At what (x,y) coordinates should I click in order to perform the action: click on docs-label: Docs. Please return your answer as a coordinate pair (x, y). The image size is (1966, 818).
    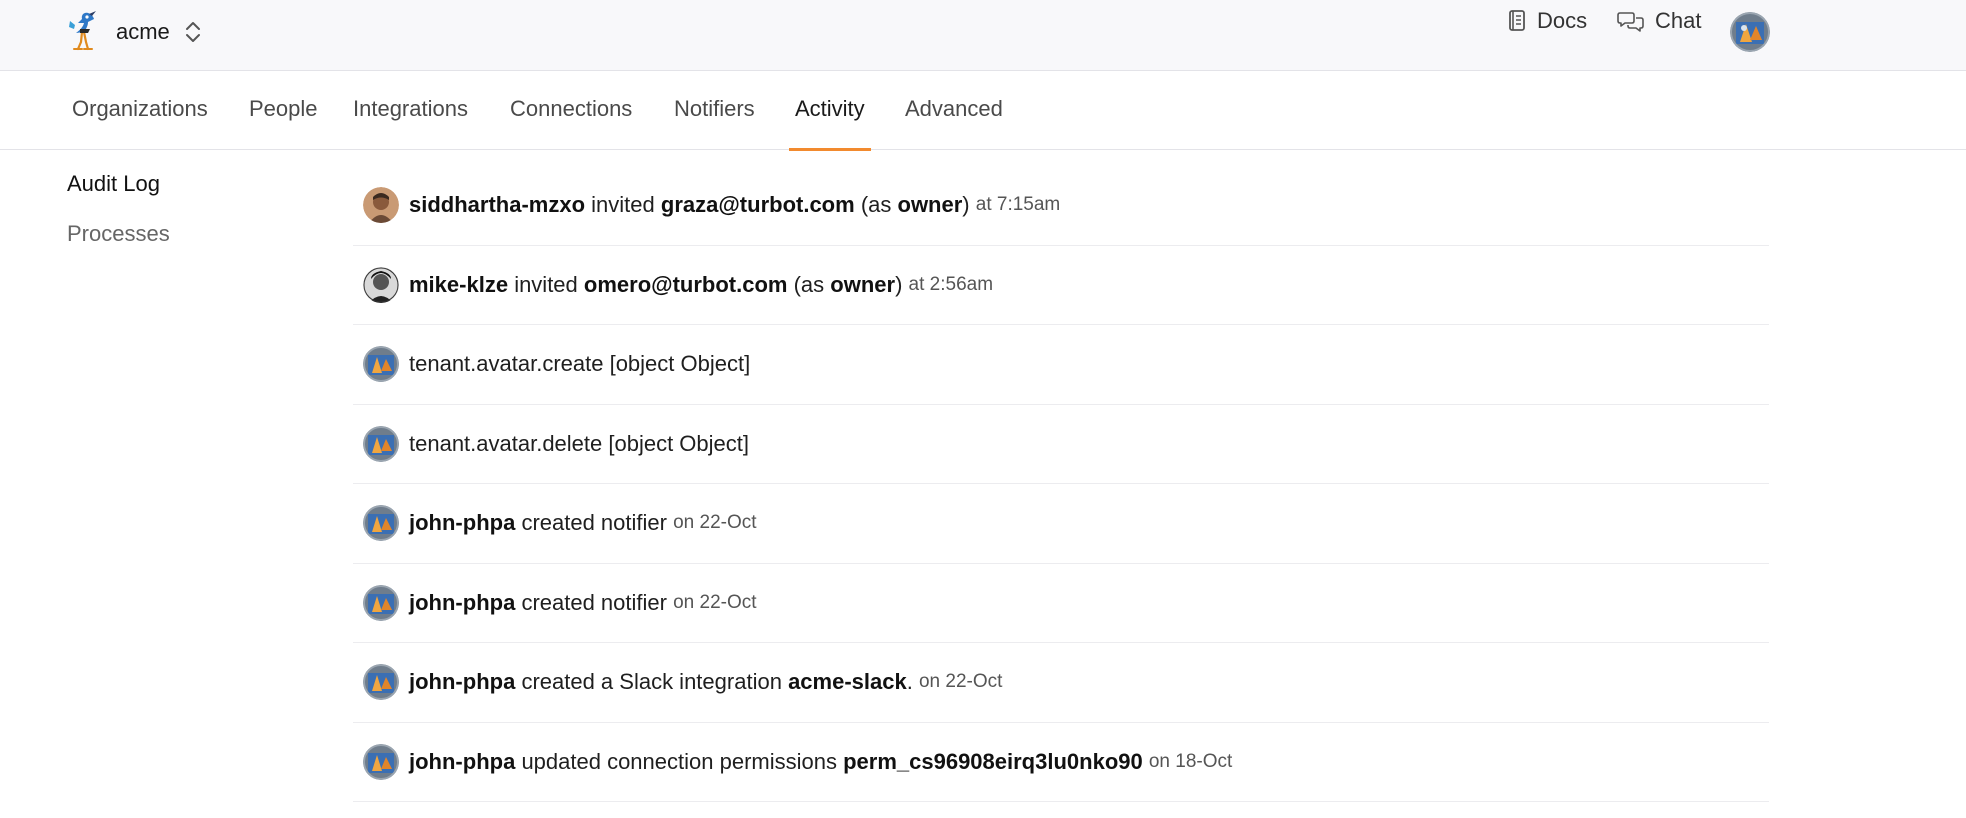
    Looking at the image, I should click on (1562, 20).